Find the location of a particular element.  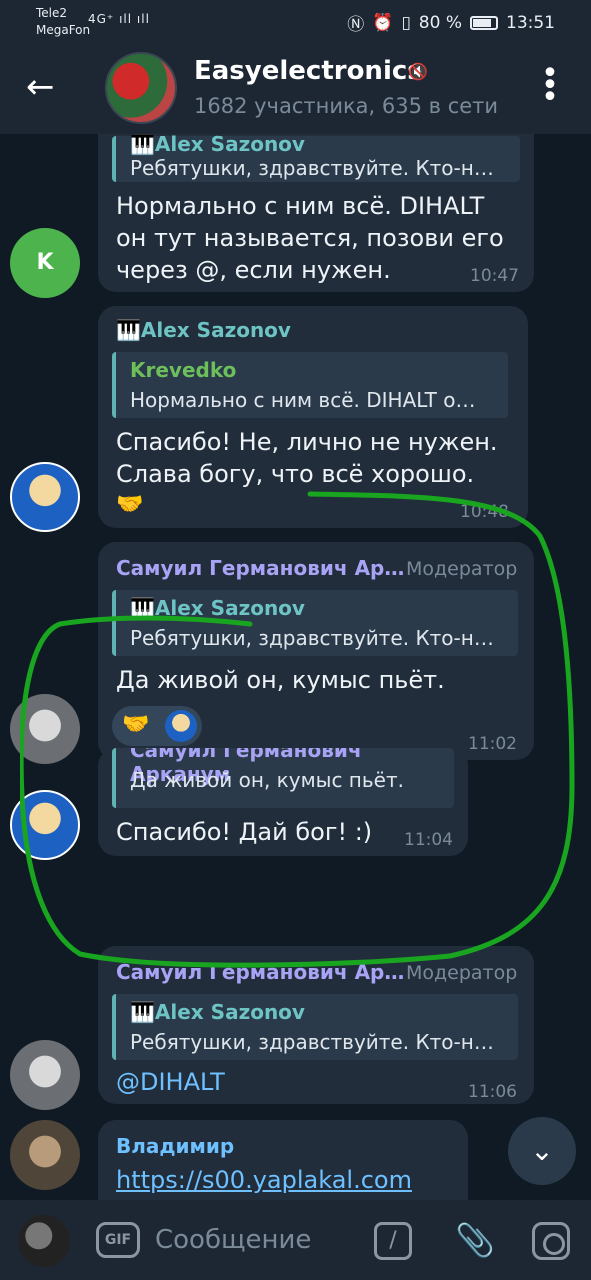

message-text: Нормально с ним всё. DIHALT is located at coordinates (300, 206).